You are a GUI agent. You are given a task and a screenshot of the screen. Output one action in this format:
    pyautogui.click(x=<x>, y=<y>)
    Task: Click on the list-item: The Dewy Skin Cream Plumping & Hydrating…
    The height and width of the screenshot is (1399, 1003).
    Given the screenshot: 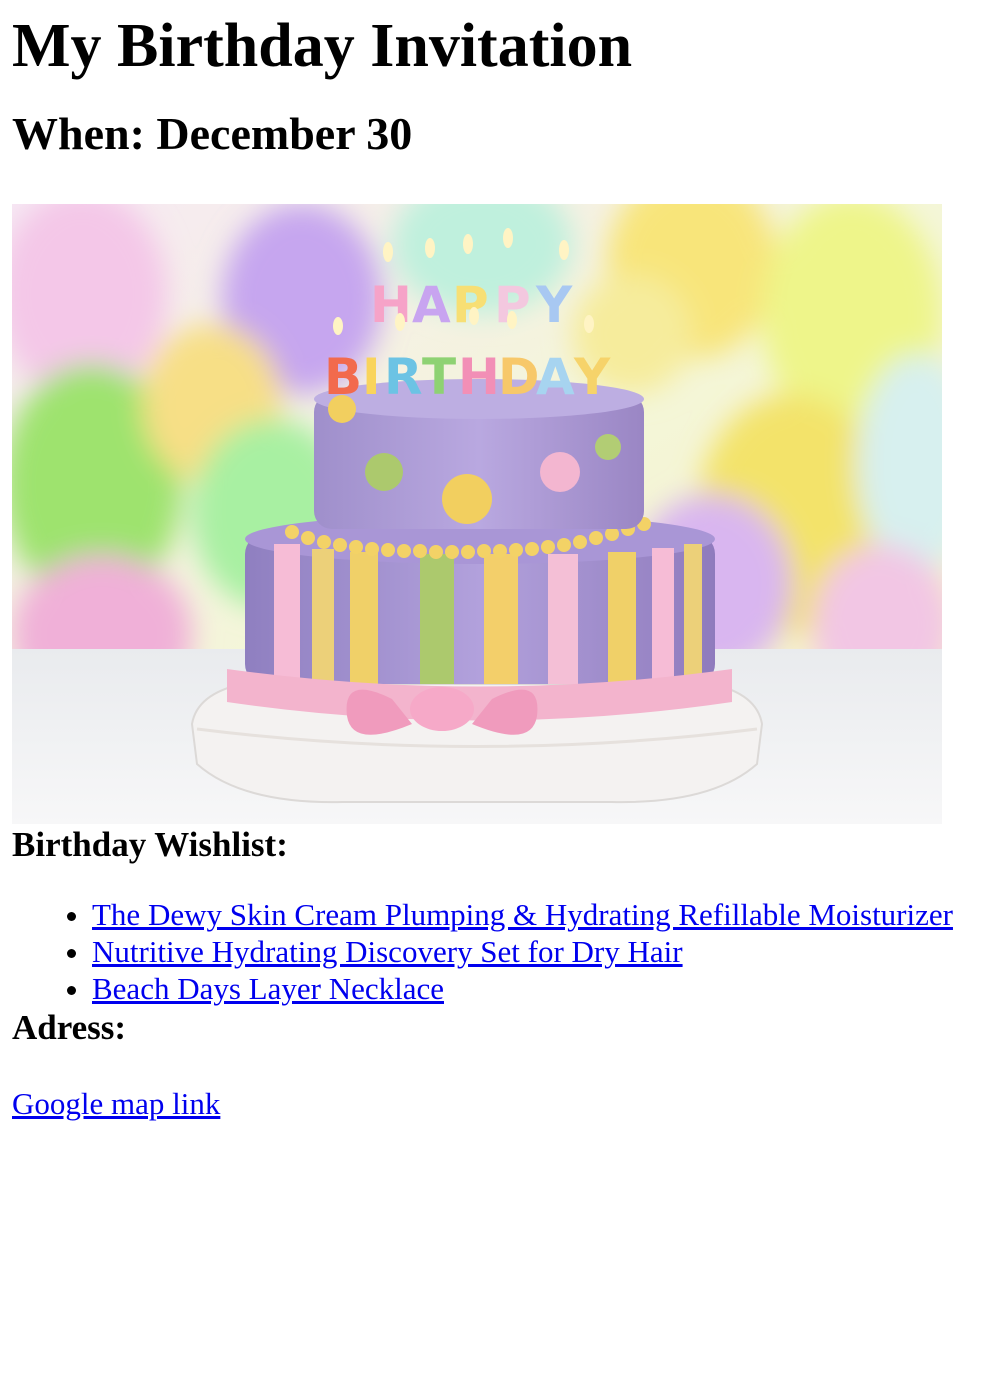 What is the action you would take?
    pyautogui.click(x=542, y=914)
    